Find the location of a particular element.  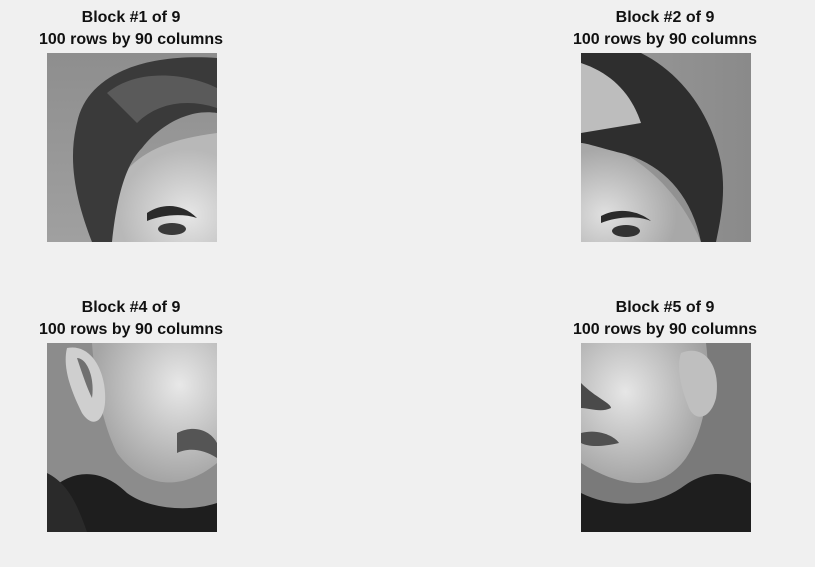

subplot-block-5: Block #5 of 9 100 rows by 90 columns is located at coordinates (665, 319).